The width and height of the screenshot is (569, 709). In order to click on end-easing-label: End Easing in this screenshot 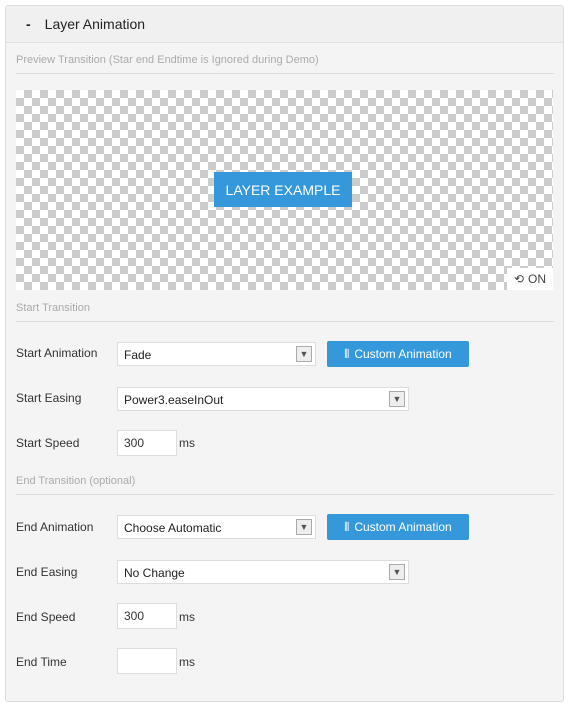, I will do `click(47, 572)`.